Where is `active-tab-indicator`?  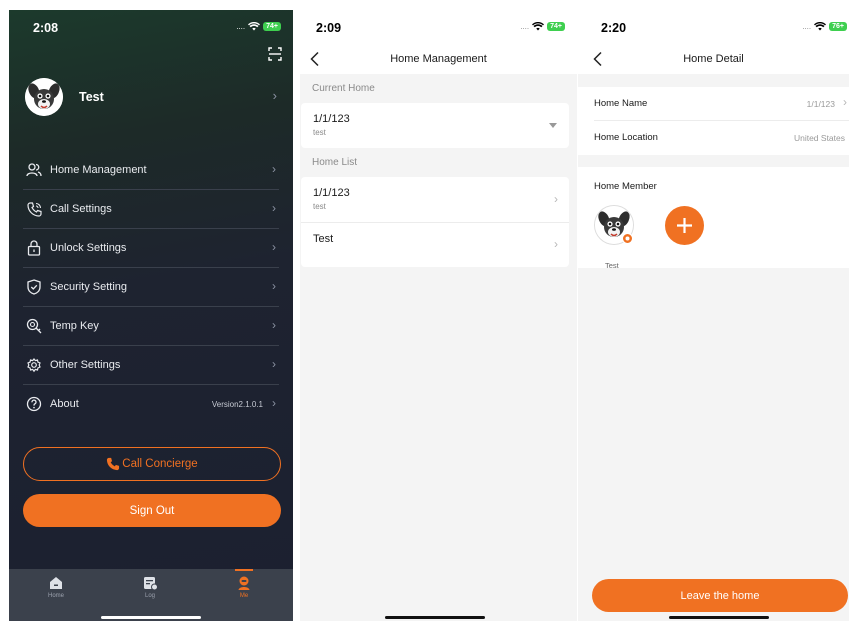
active-tab-indicator is located at coordinates (244, 570).